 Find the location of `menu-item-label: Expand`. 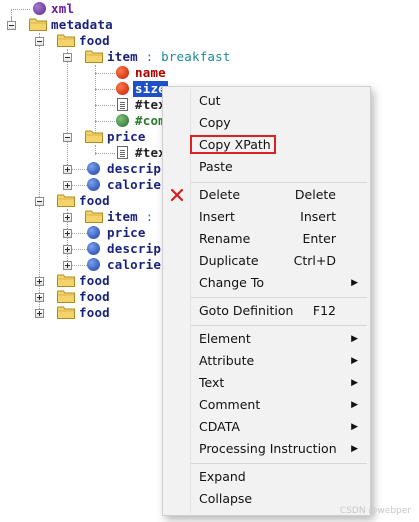

menu-item-label: Expand is located at coordinates (222, 476).